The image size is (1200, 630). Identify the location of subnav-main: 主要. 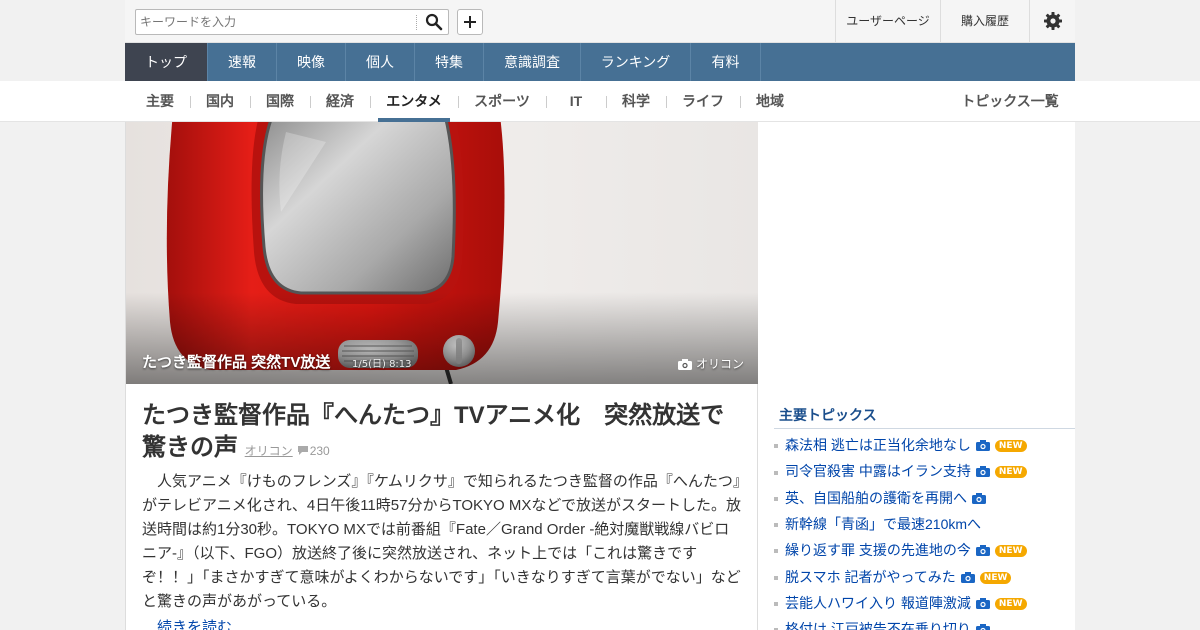
(160, 101).